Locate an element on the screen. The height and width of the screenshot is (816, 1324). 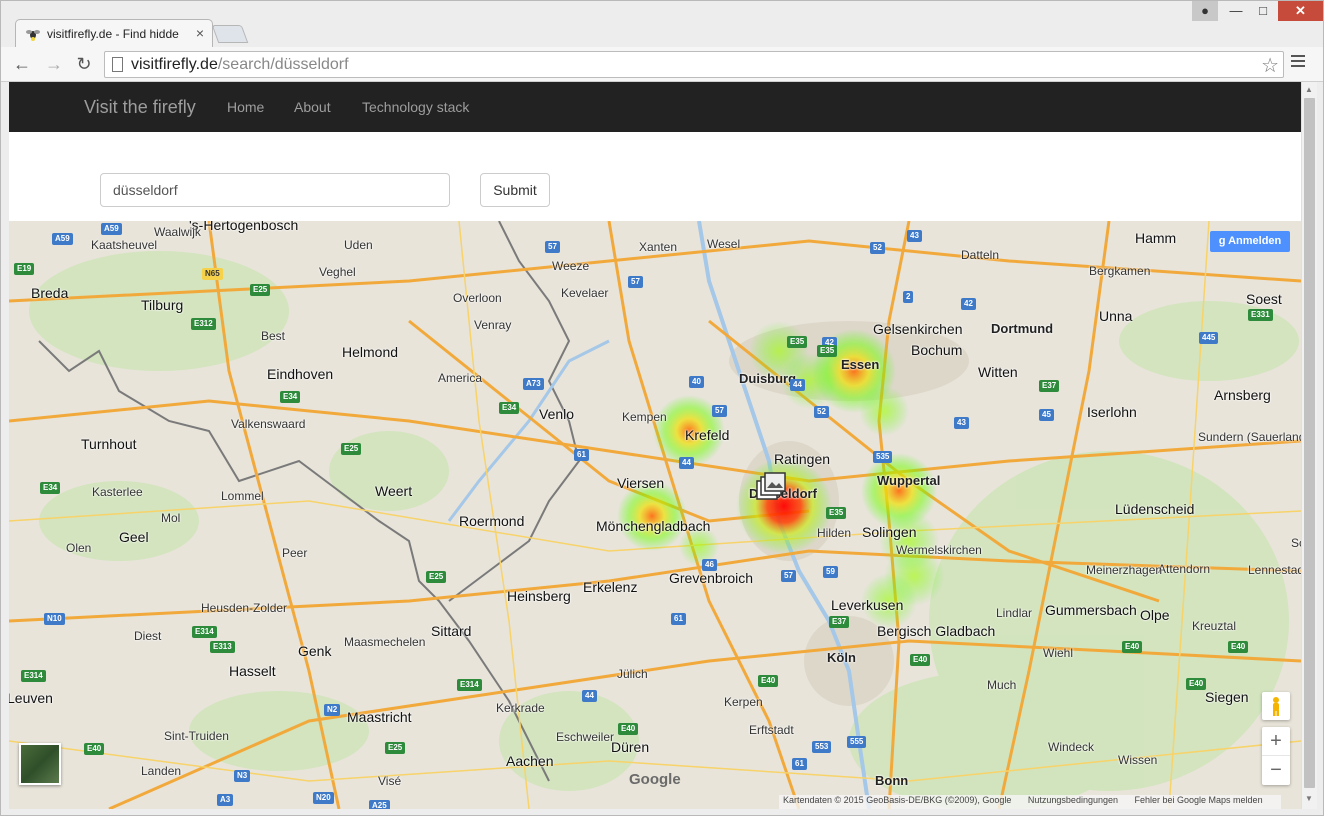
map-place-label: Krefeld is located at coordinates (707, 435).